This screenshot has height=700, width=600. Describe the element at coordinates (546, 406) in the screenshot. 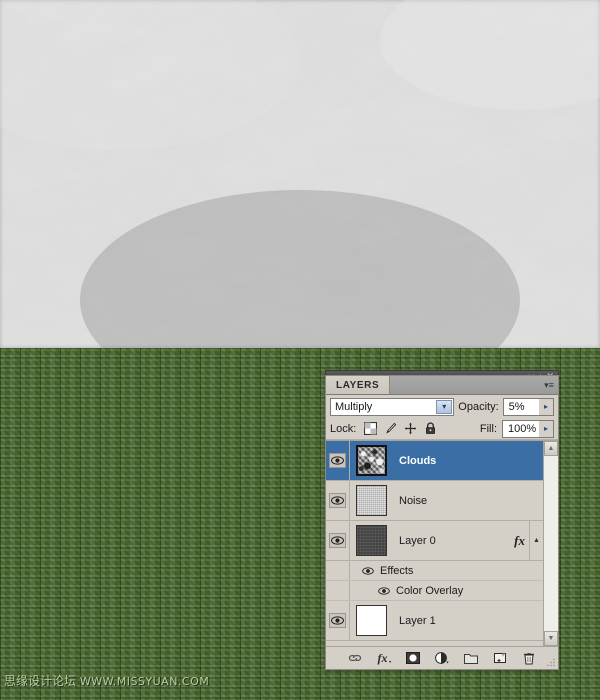

I see `opacity-slider-arrow-icon: ▸` at that location.